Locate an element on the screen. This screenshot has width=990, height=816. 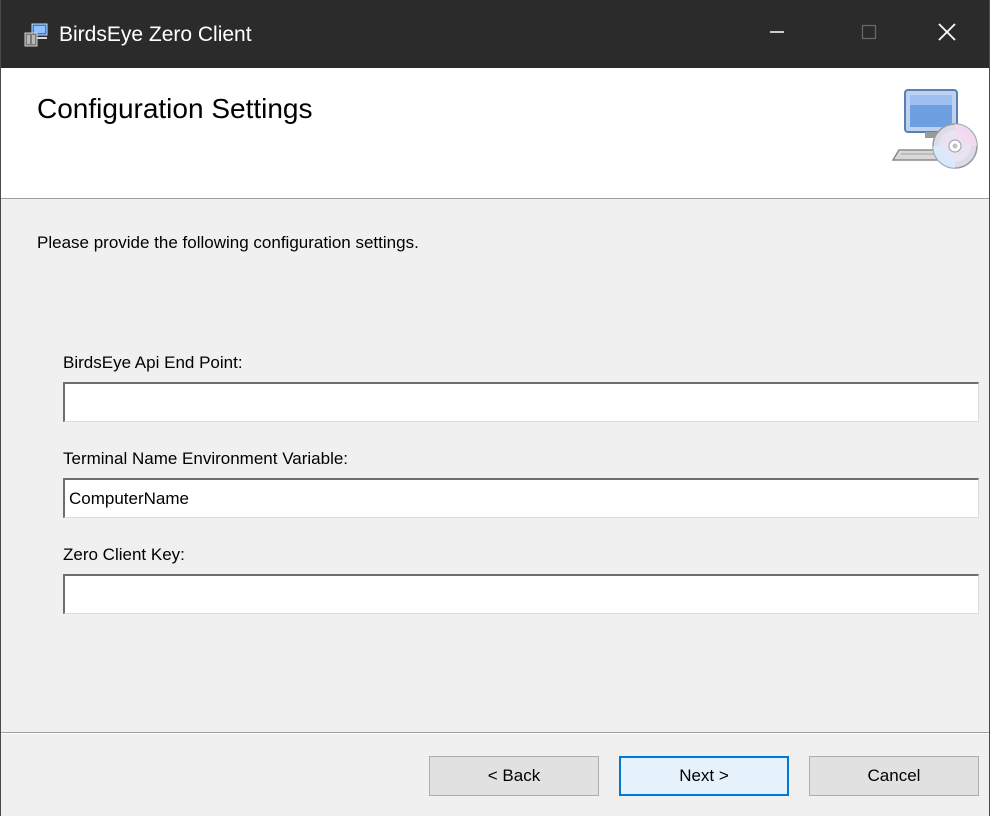
minimize-icon is located at coordinates (777, 34).